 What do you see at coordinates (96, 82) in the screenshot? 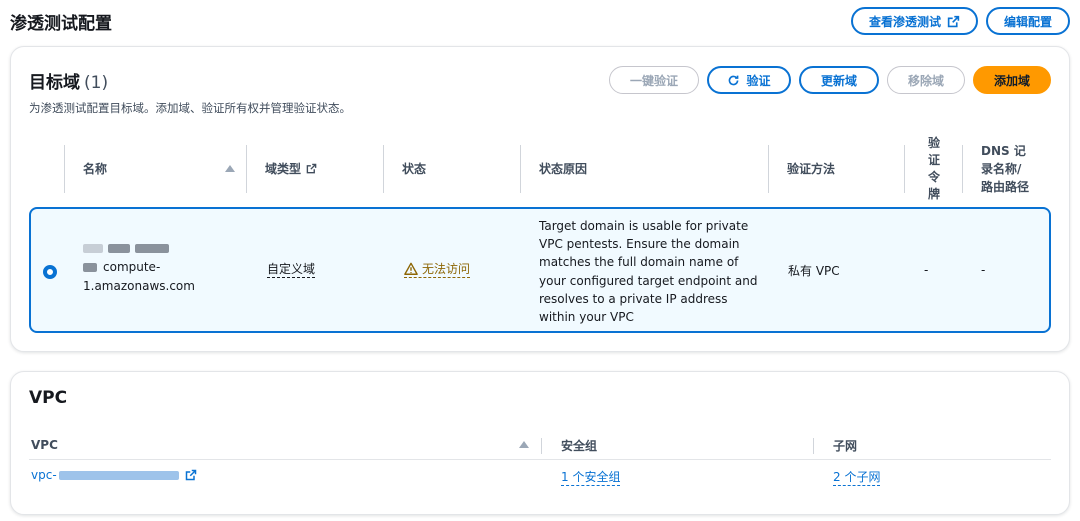
I see `target-domains-count: (1)` at bounding box center [96, 82].